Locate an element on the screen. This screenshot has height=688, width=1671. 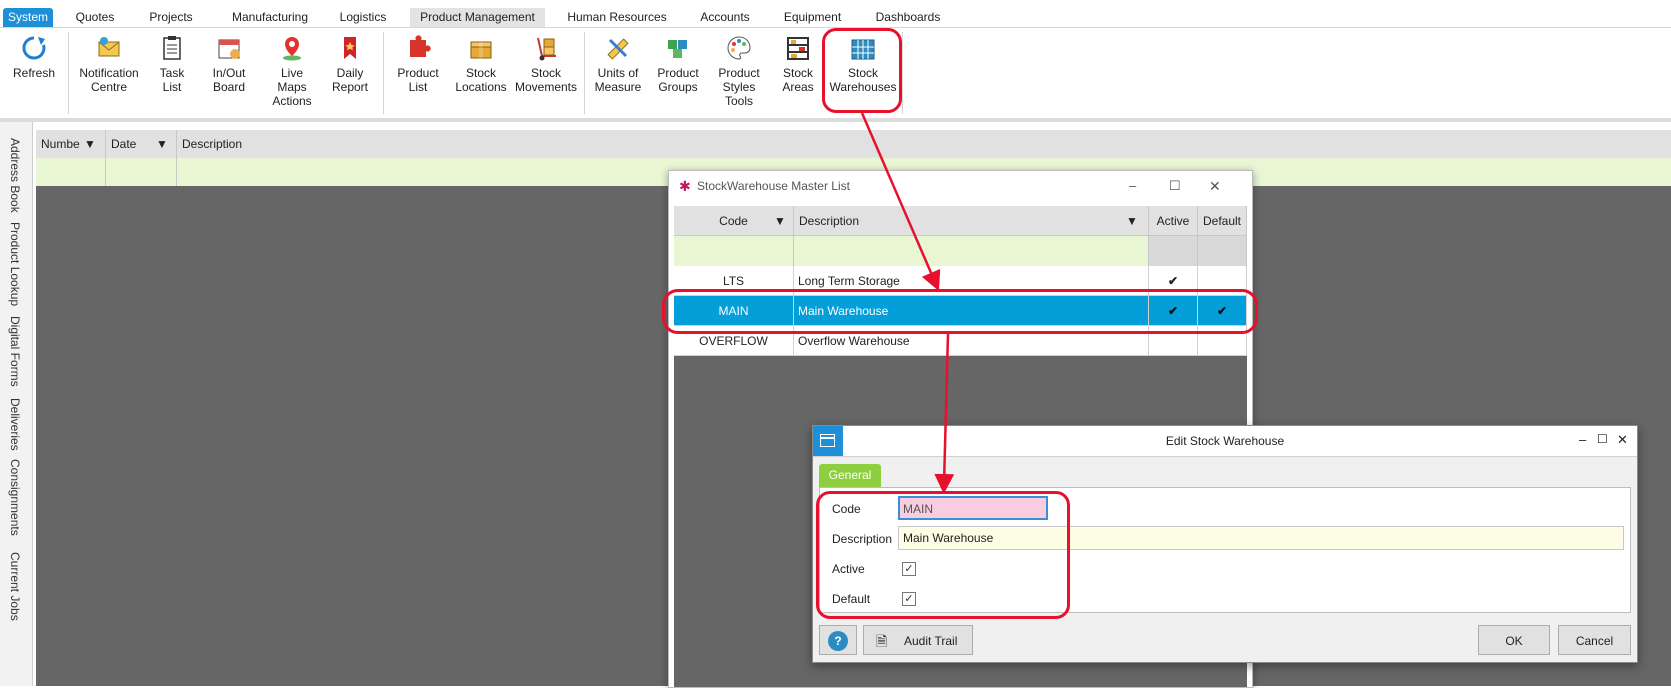
annotation-arrows is located at coordinates (907, 303).